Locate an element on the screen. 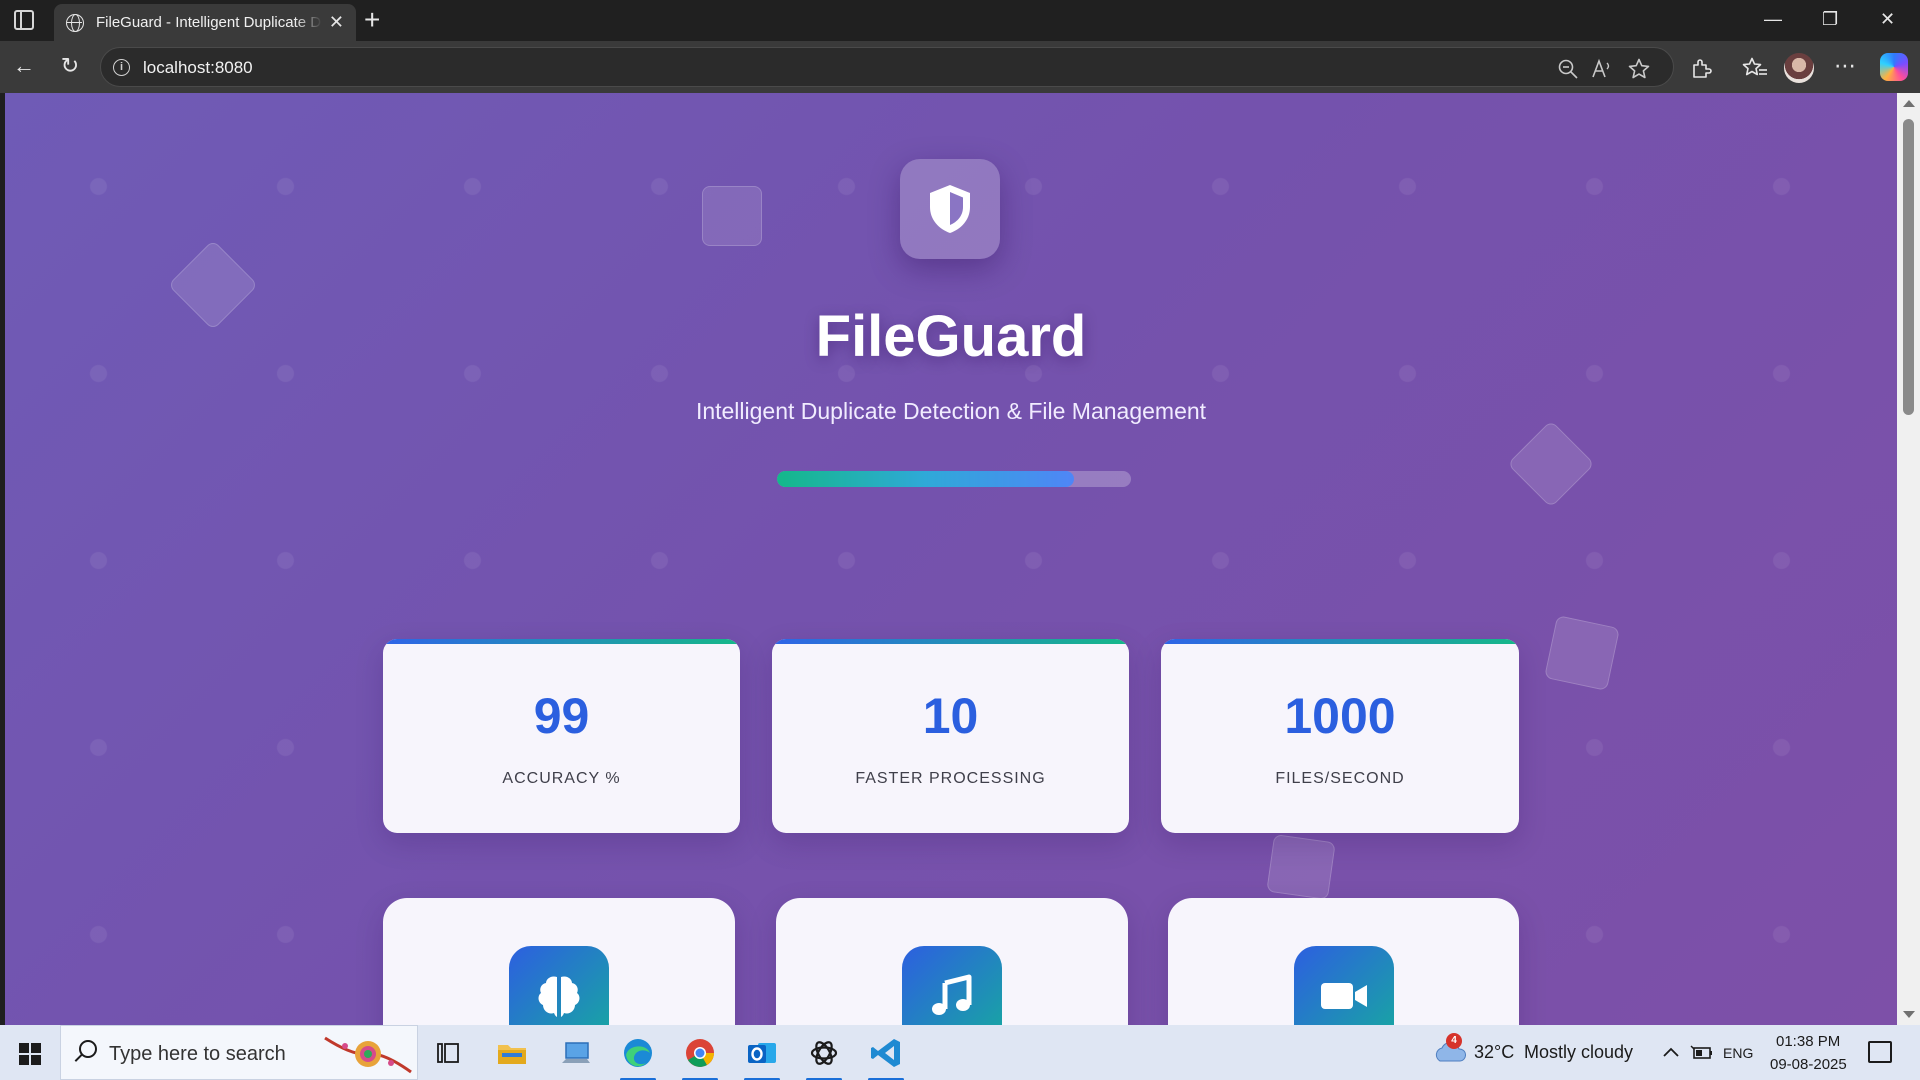  favorite-star-icon is located at coordinates (1639, 69).